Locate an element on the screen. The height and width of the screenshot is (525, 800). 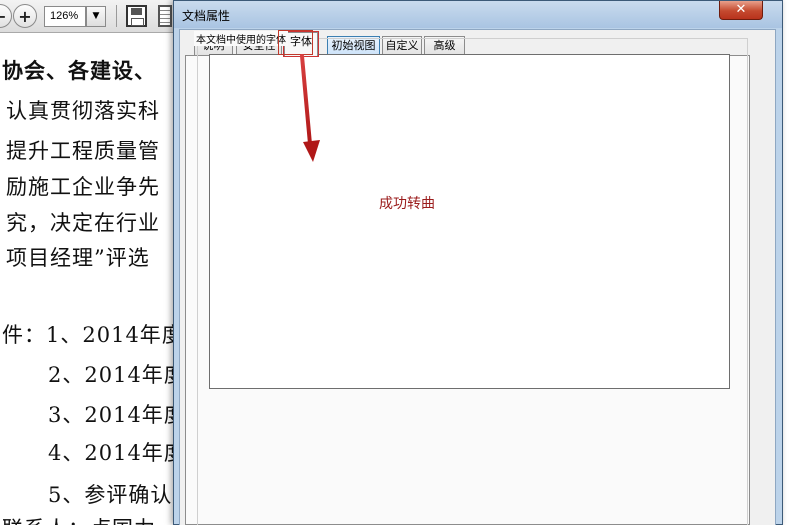
annotation-arrow-icon is located at coordinates (310, 108).